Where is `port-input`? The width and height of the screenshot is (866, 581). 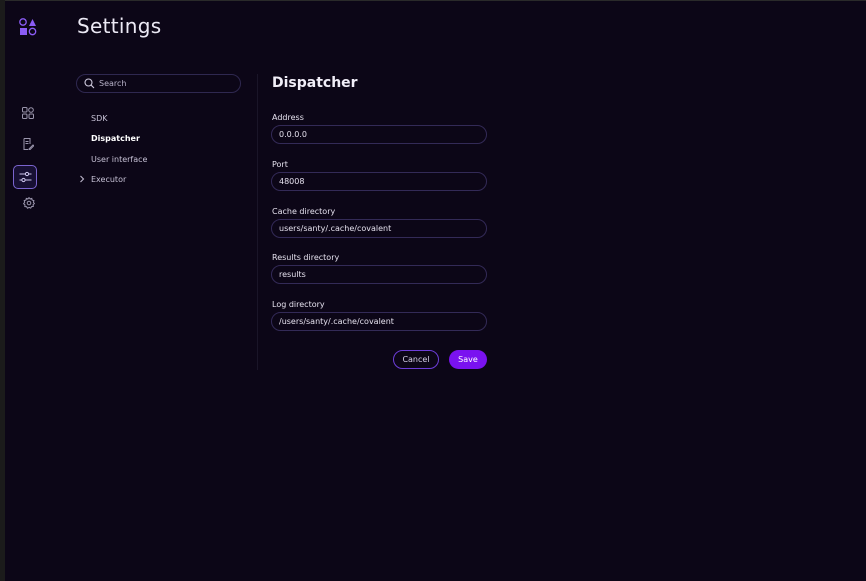 port-input is located at coordinates (379, 181).